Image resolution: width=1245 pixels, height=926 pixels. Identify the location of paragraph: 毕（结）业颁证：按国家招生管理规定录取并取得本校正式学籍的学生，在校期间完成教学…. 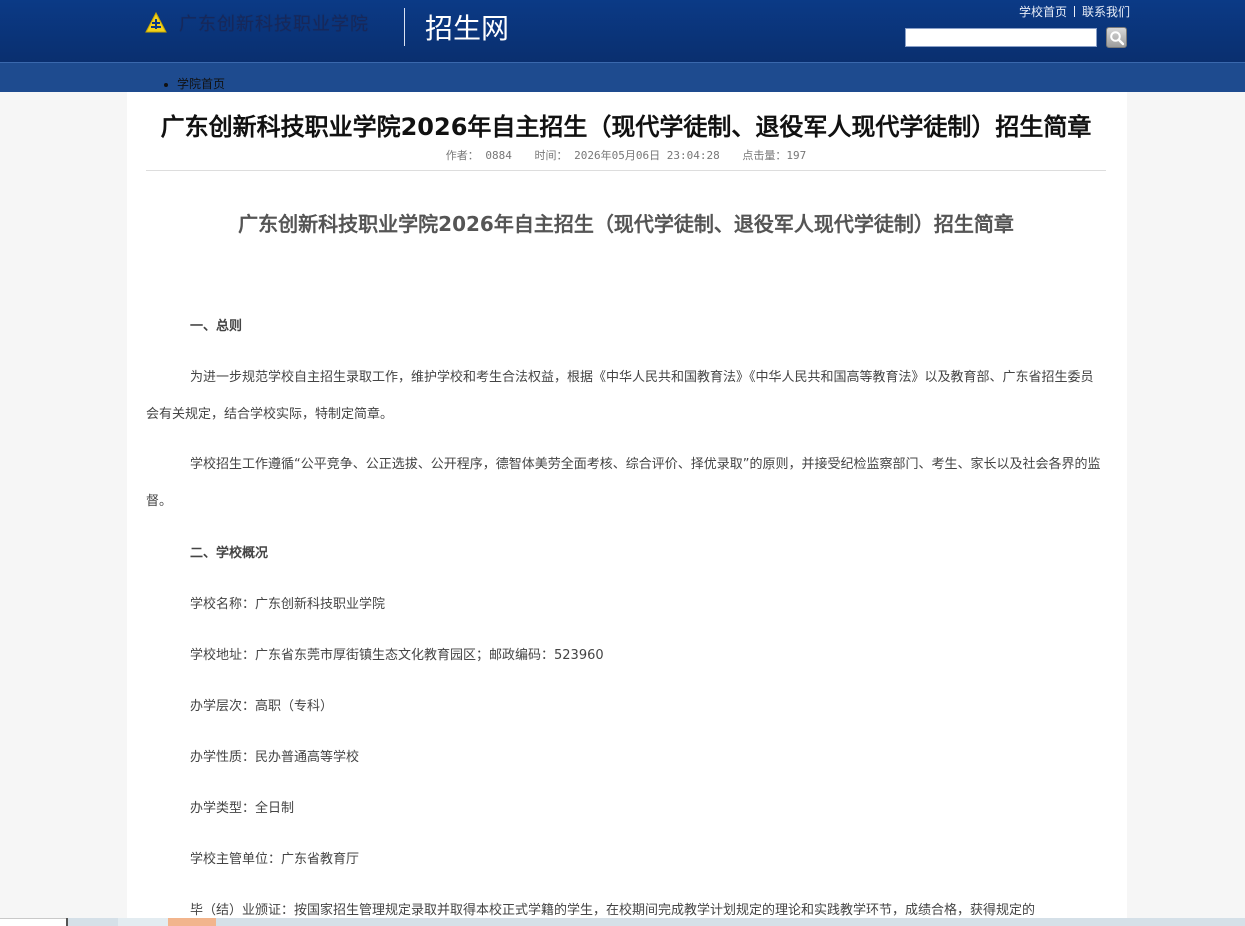
(613, 910).